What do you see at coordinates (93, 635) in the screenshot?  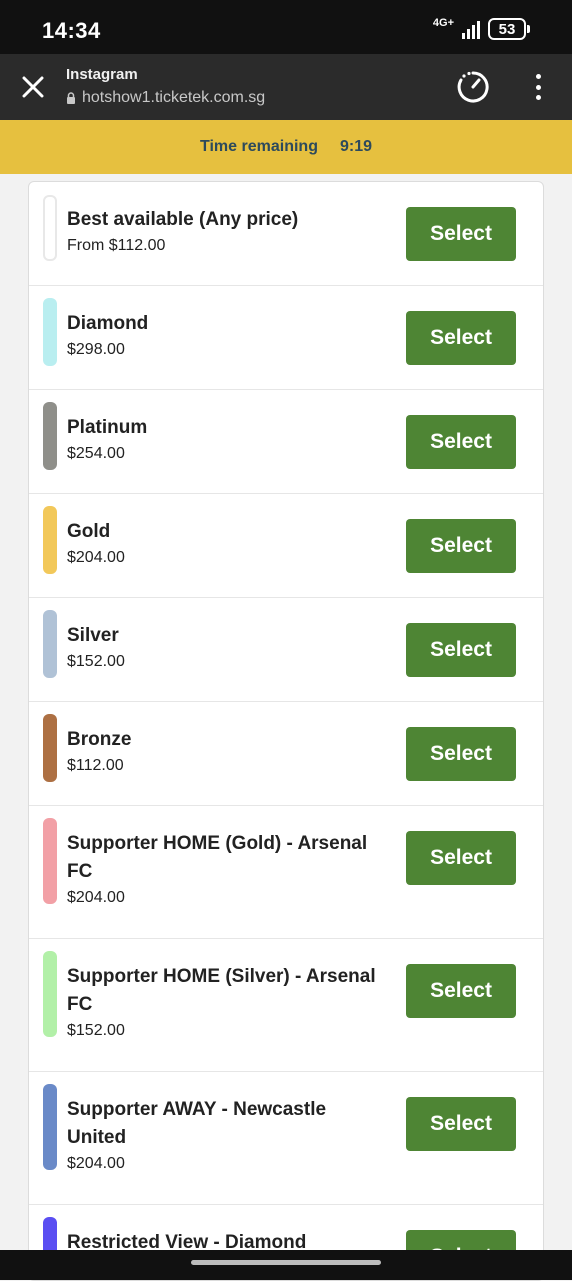 I see `ticket-name: Silver` at bounding box center [93, 635].